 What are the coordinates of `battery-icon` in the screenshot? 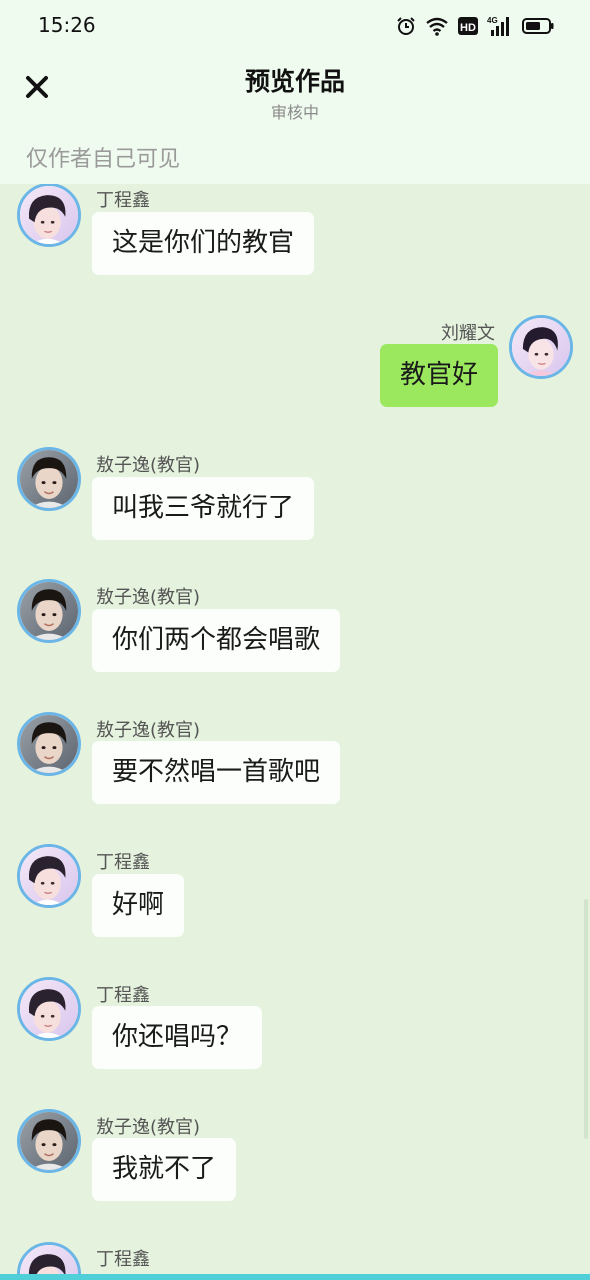 It's located at (538, 26).